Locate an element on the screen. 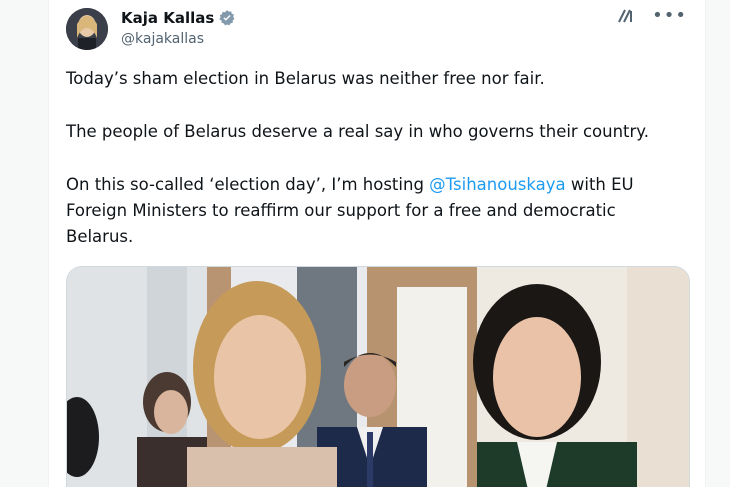  verified-badge-icon is located at coordinates (227, 18).